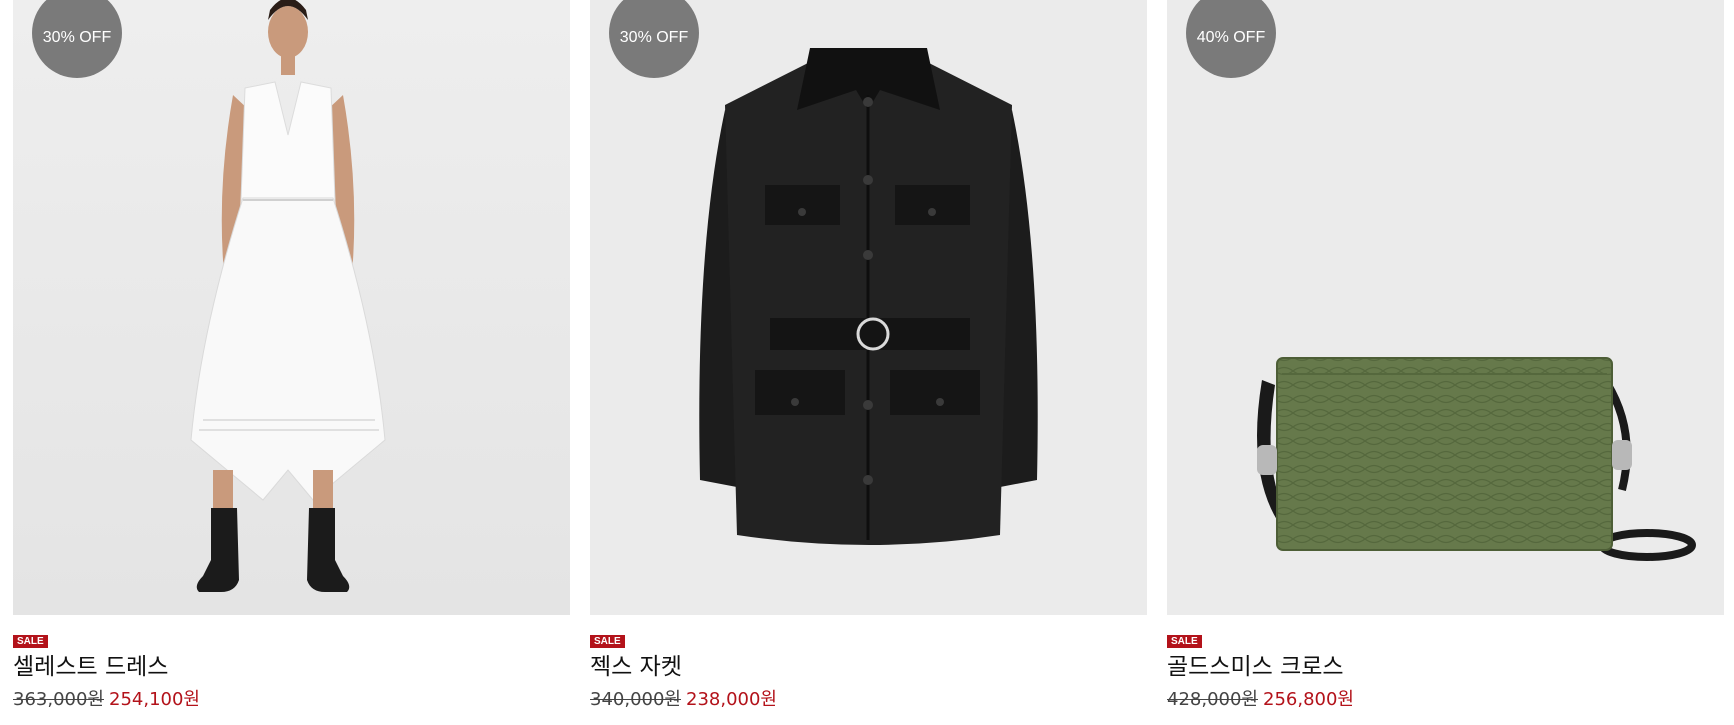  Describe the element at coordinates (1308, 699) in the screenshot. I see `sale-price: 256,800원` at that location.